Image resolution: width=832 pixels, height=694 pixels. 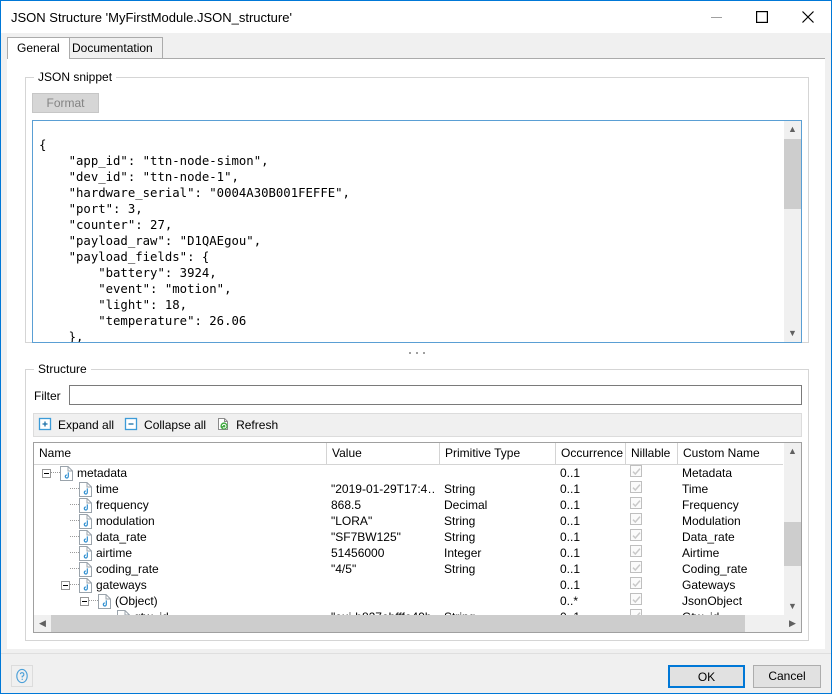 I want to click on table-row: gateways 0..1 Gateways, so click(x=417, y=585).